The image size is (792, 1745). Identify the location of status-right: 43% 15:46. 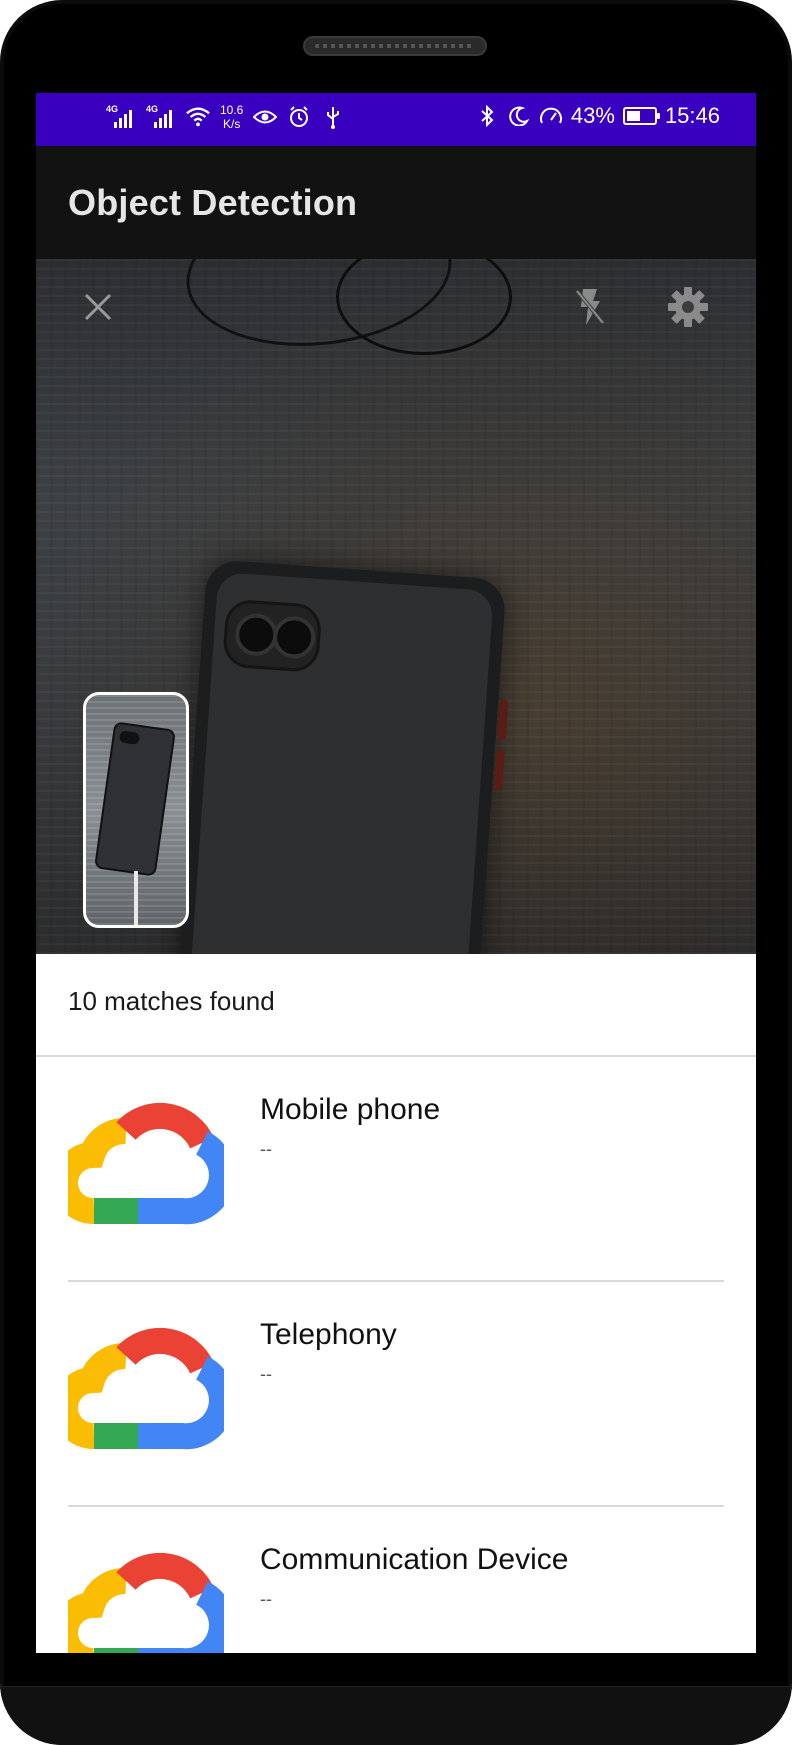
(597, 116).